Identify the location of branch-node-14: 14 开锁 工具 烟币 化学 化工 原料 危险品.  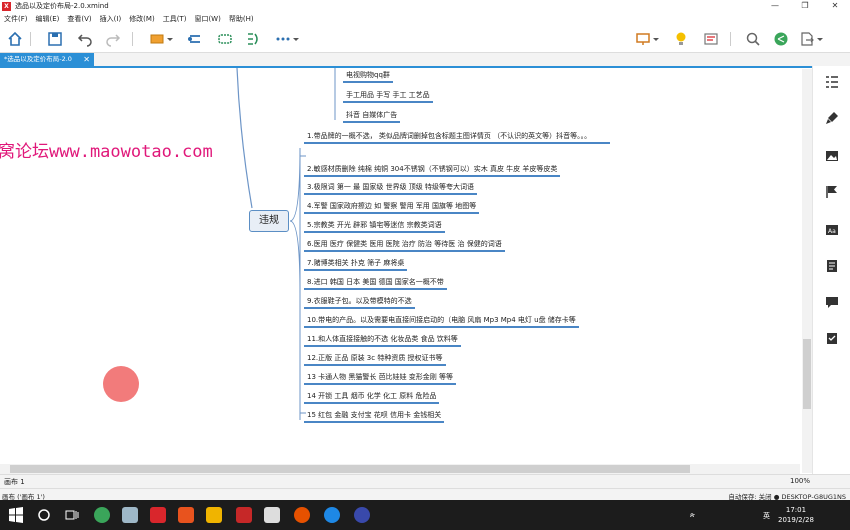
(372, 397).